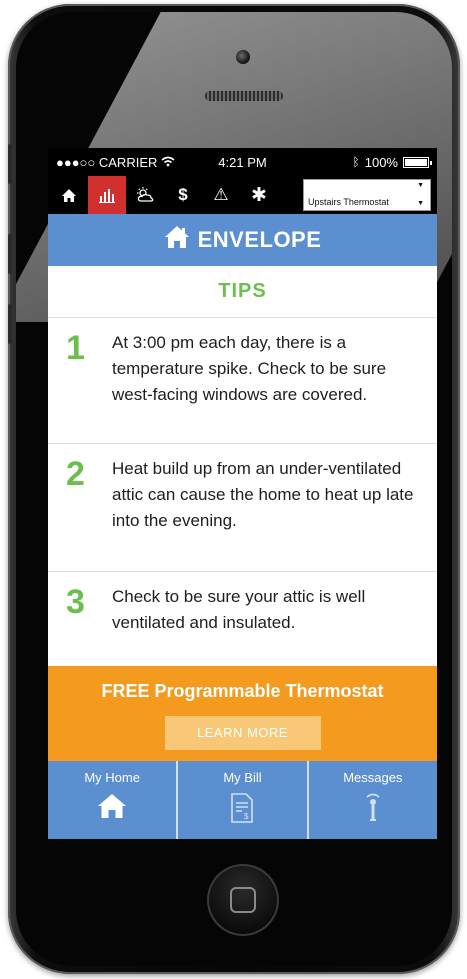  Describe the element at coordinates (168, 162) in the screenshot. I see `wifi-icon` at that location.